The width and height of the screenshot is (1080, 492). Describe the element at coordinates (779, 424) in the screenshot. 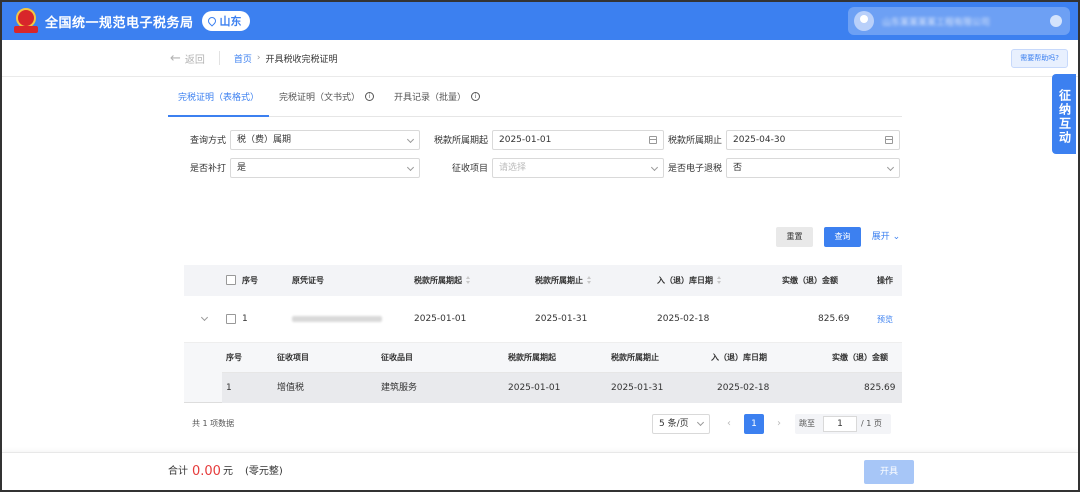

I see `next-page-button: ›` at that location.